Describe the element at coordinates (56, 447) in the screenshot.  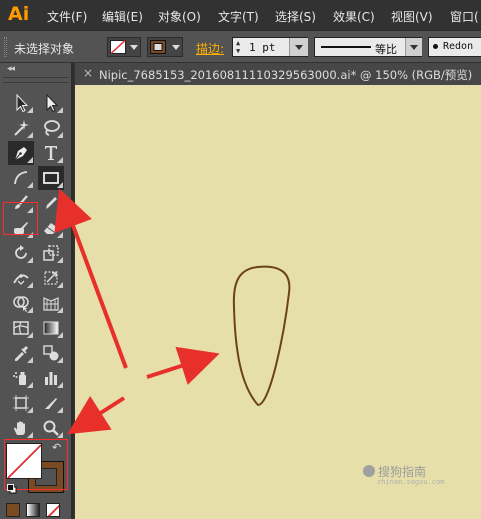
I see `swap-fill-stroke-icon: ↶` at that location.